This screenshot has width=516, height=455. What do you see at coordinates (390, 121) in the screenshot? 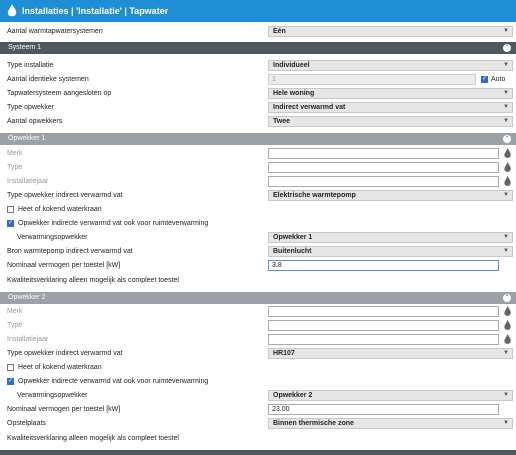
I see `aantal-opwekkers-select: Twee ▼` at bounding box center [390, 121].